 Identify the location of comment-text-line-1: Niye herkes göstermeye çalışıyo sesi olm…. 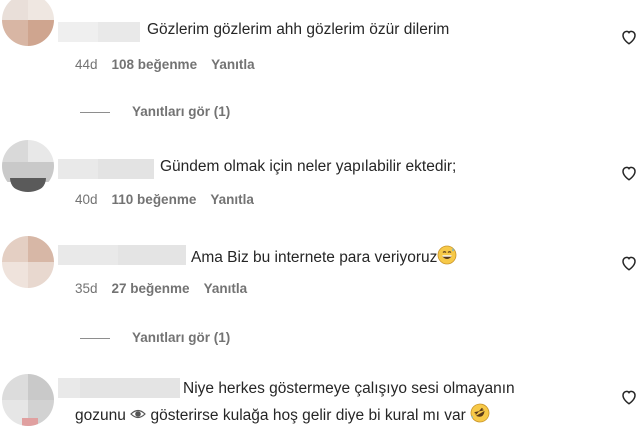
(349, 388).